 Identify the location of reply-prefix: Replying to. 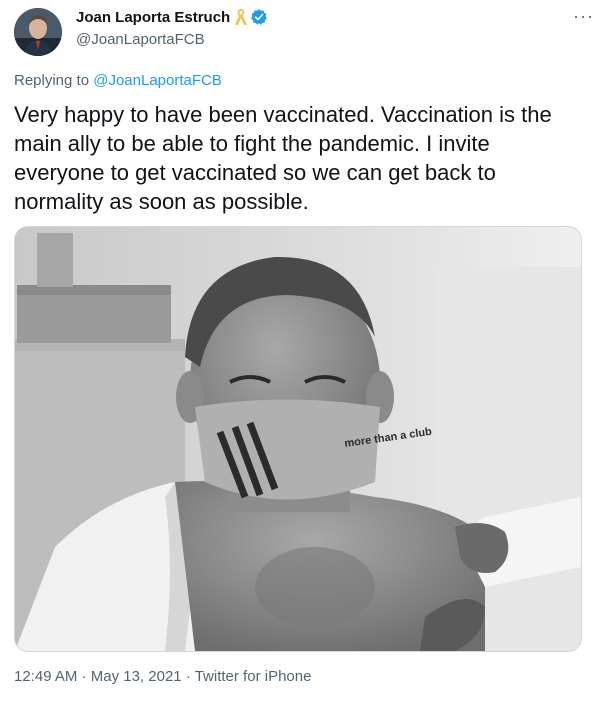
(52, 80).